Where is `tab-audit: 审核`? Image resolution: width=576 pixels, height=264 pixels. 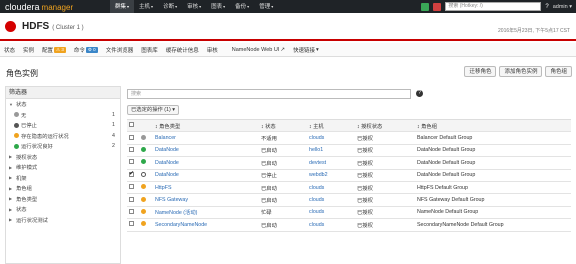
tab-audit: 审核 is located at coordinates (212, 50).